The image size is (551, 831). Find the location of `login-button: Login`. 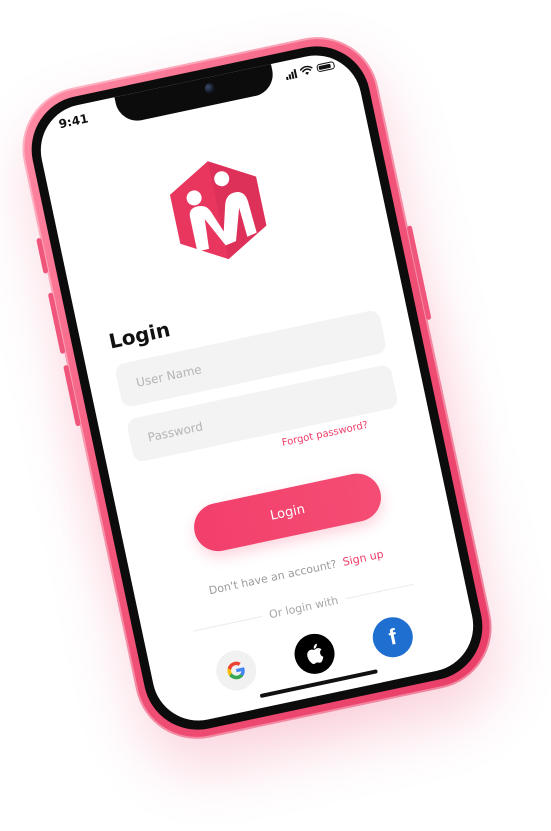

login-button: Login is located at coordinates (287, 512).